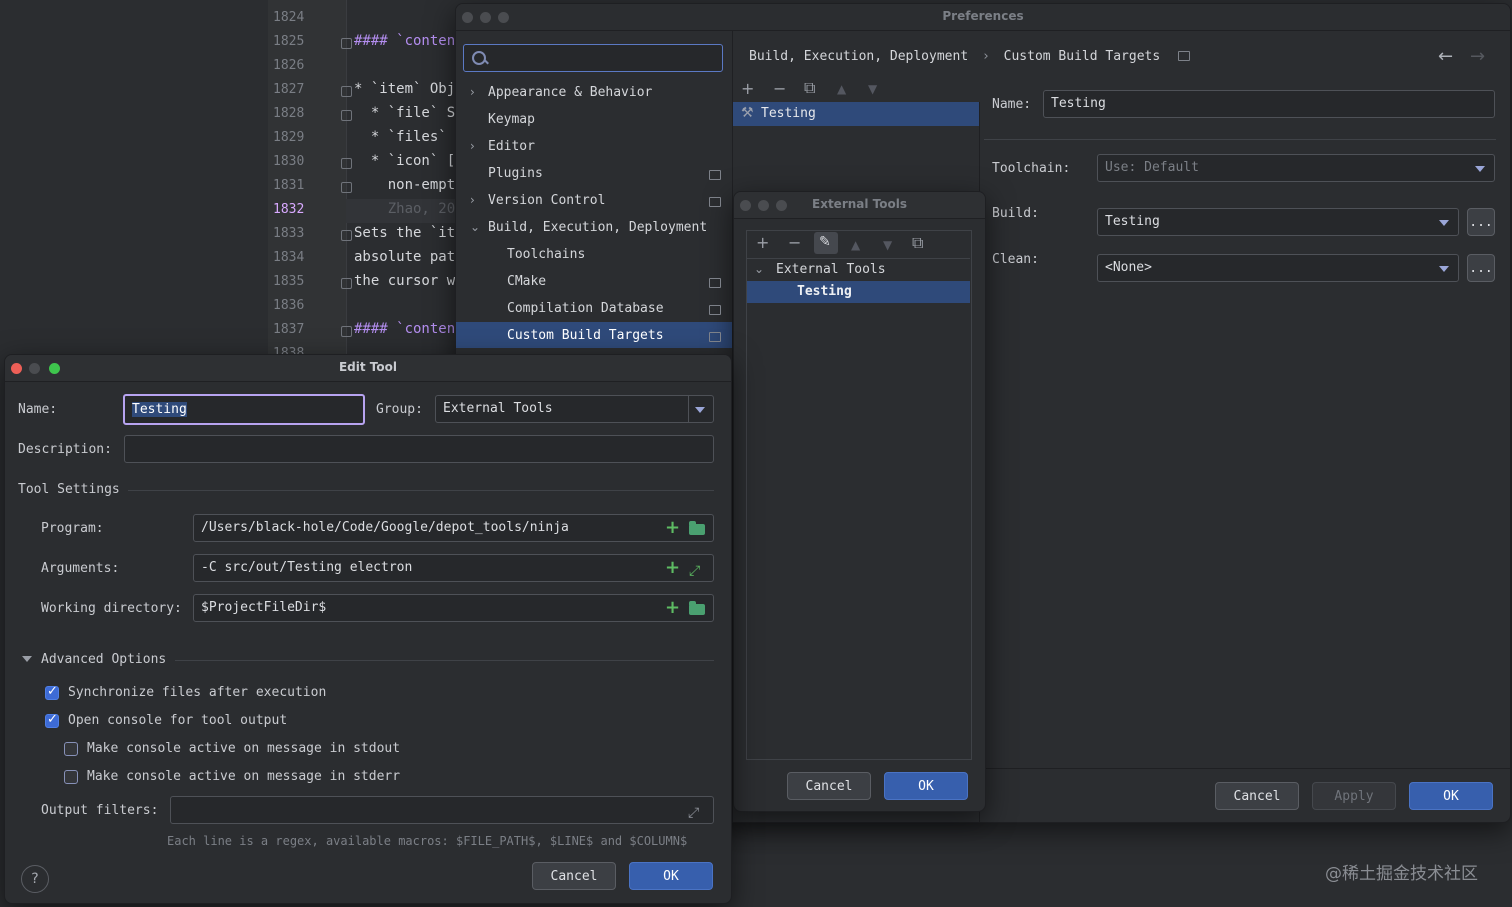 The image size is (1512, 907). I want to click on tool-item: Testing, so click(858, 292).